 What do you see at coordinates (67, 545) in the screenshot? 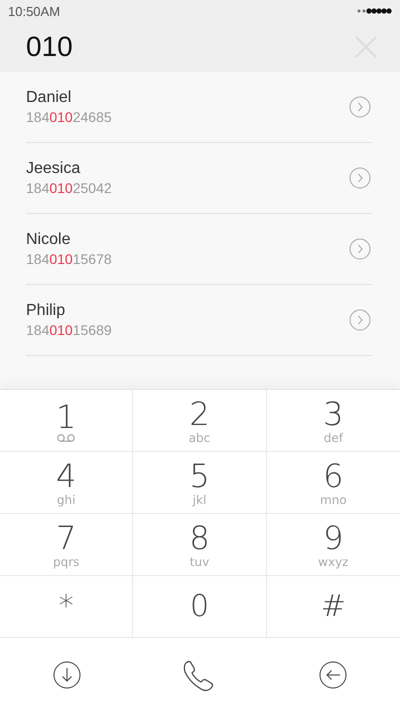
I see `dial-key: 7 pqrs` at bounding box center [67, 545].